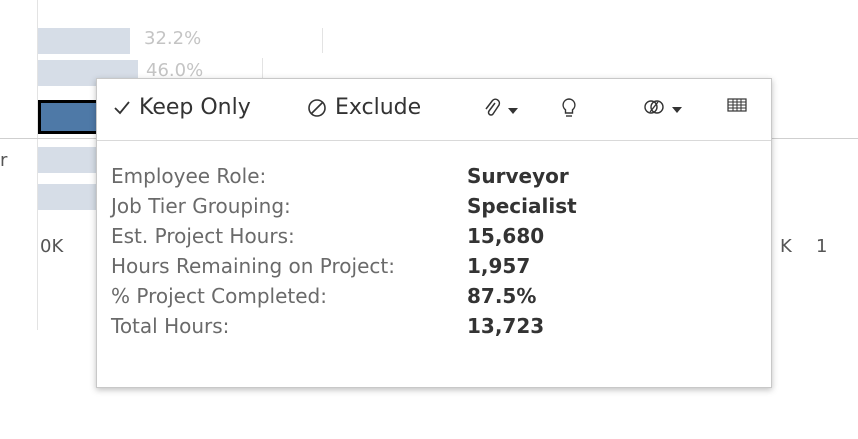 The height and width of the screenshot is (439, 858). Describe the element at coordinates (317, 108) in the screenshot. I see `exclude-icon` at that location.